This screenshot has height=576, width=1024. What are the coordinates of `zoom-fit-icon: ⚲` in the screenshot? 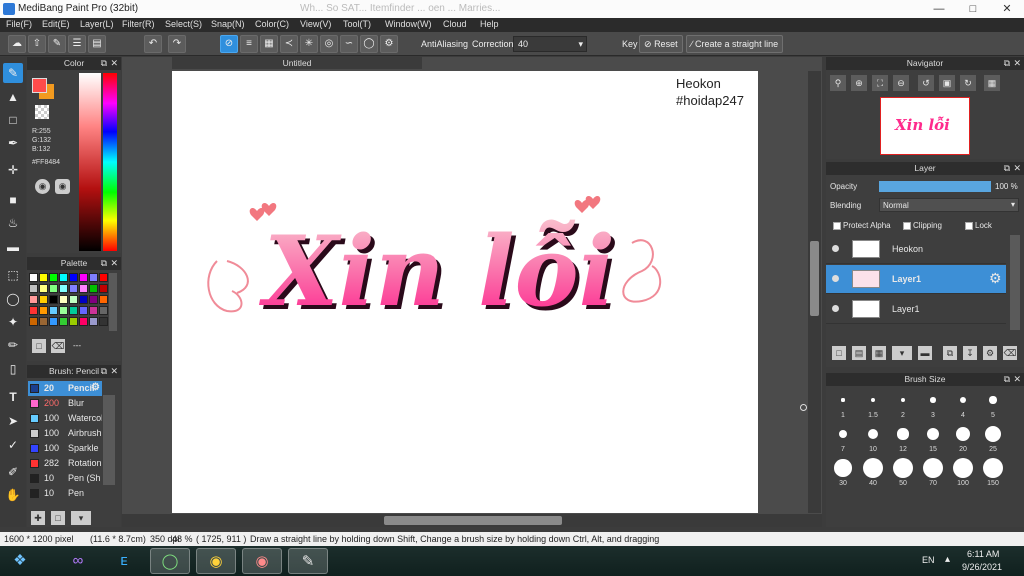 It's located at (838, 83).